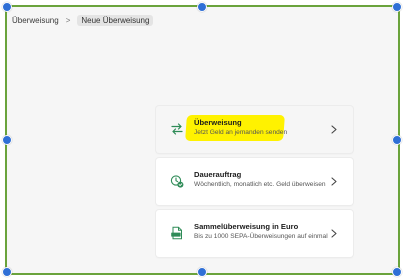 The image size is (405, 280). Describe the element at coordinates (202, 7) in the screenshot. I see `resize-handle-top-center` at that location.